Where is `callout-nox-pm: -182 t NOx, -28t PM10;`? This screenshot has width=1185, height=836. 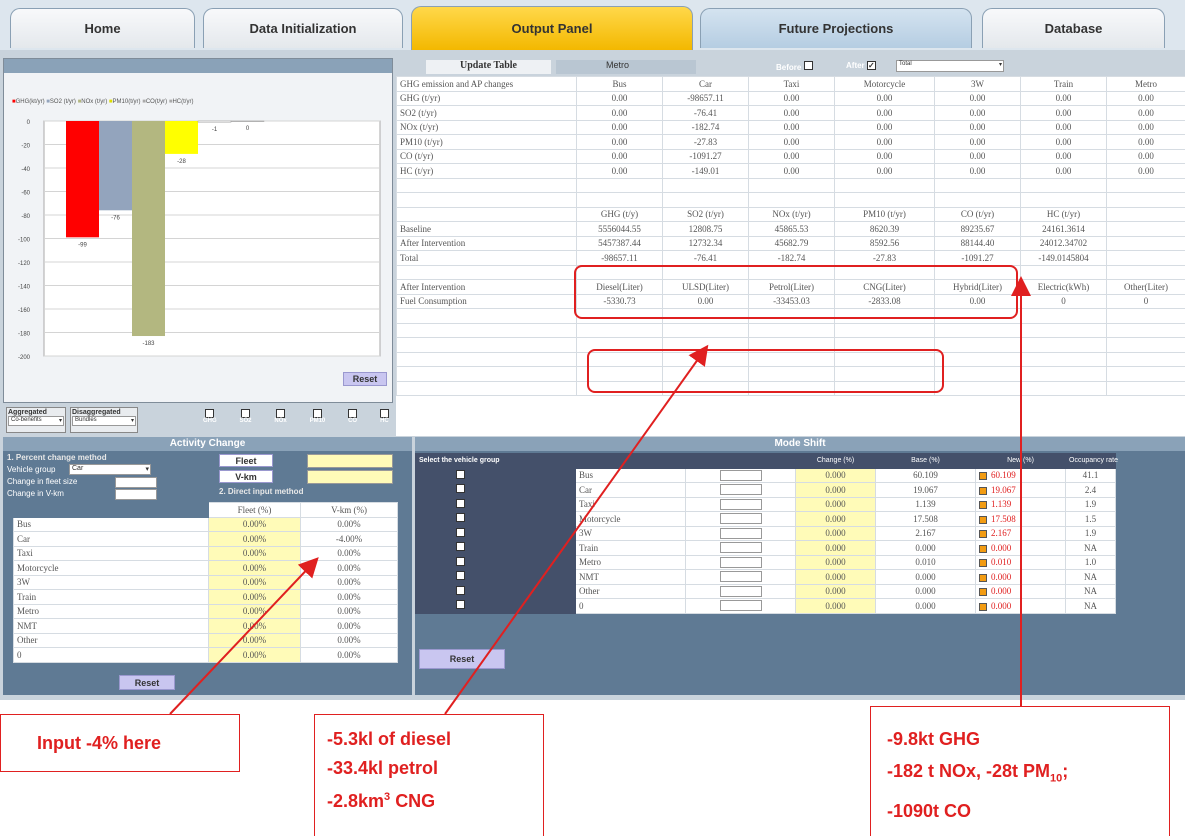
callout-nox-pm: -182 t NOx, -28t PM10; is located at coordinates (1028, 775).